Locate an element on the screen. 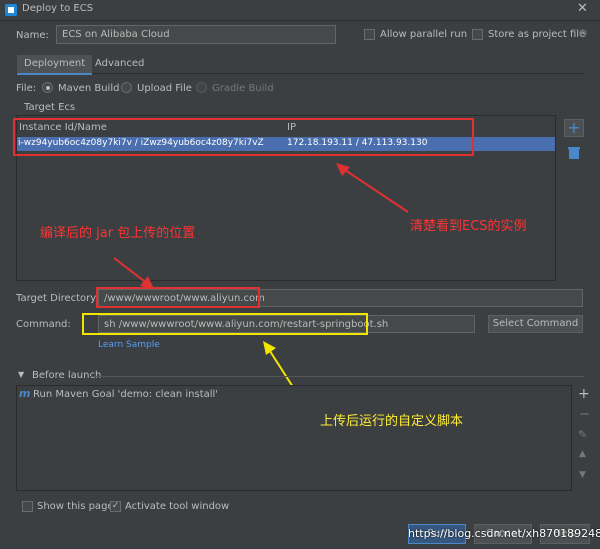 The image size is (600, 549). command-label: Command: is located at coordinates (43, 324).